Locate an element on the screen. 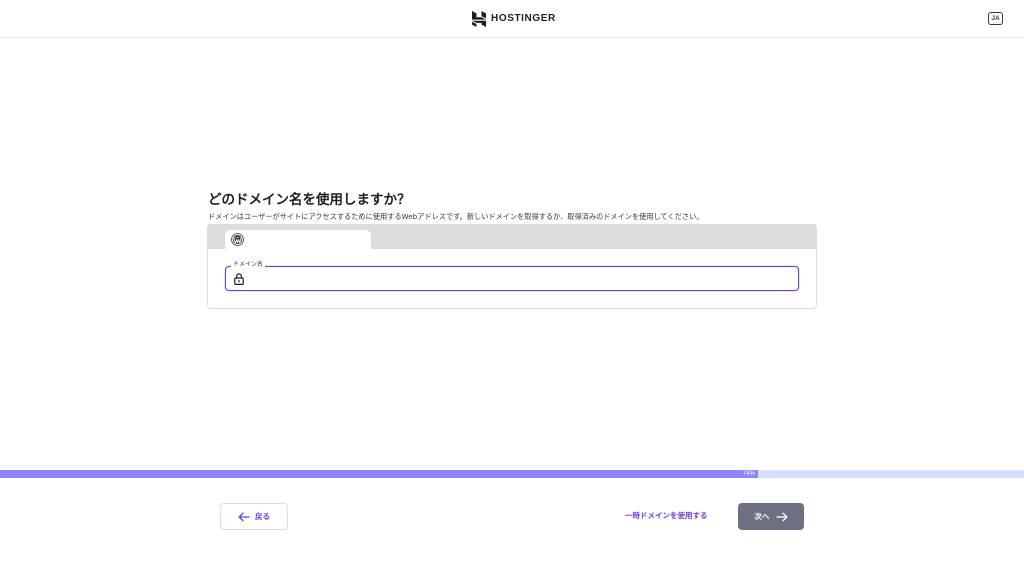 The height and width of the screenshot is (576, 1024). domain-field: ドメイン名 is located at coordinates (512, 276).